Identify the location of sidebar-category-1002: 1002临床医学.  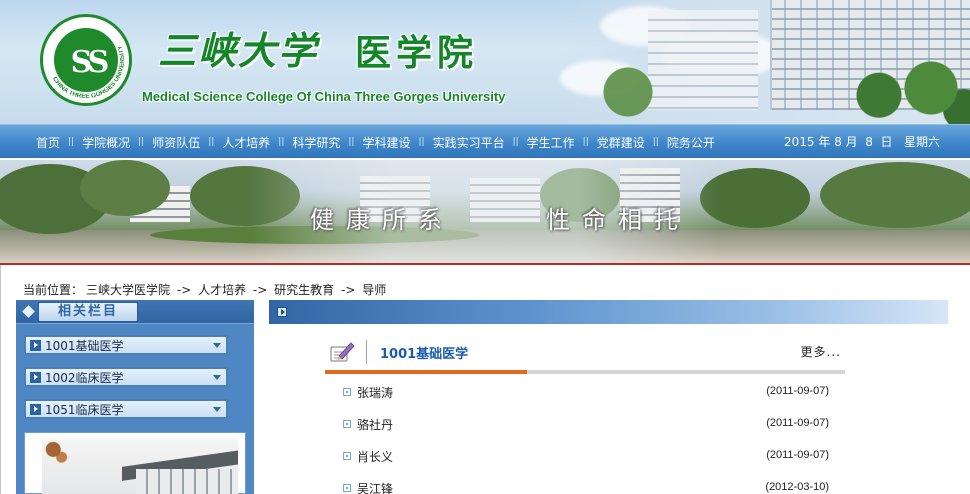
(126, 377).